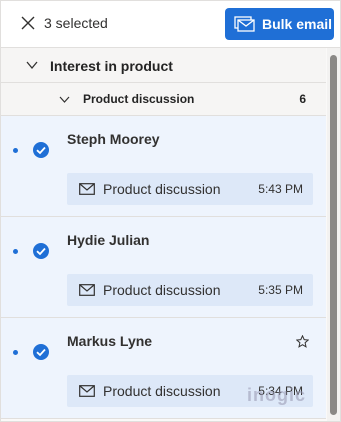  I want to click on activity-time: 5:43 PM, so click(280, 189).